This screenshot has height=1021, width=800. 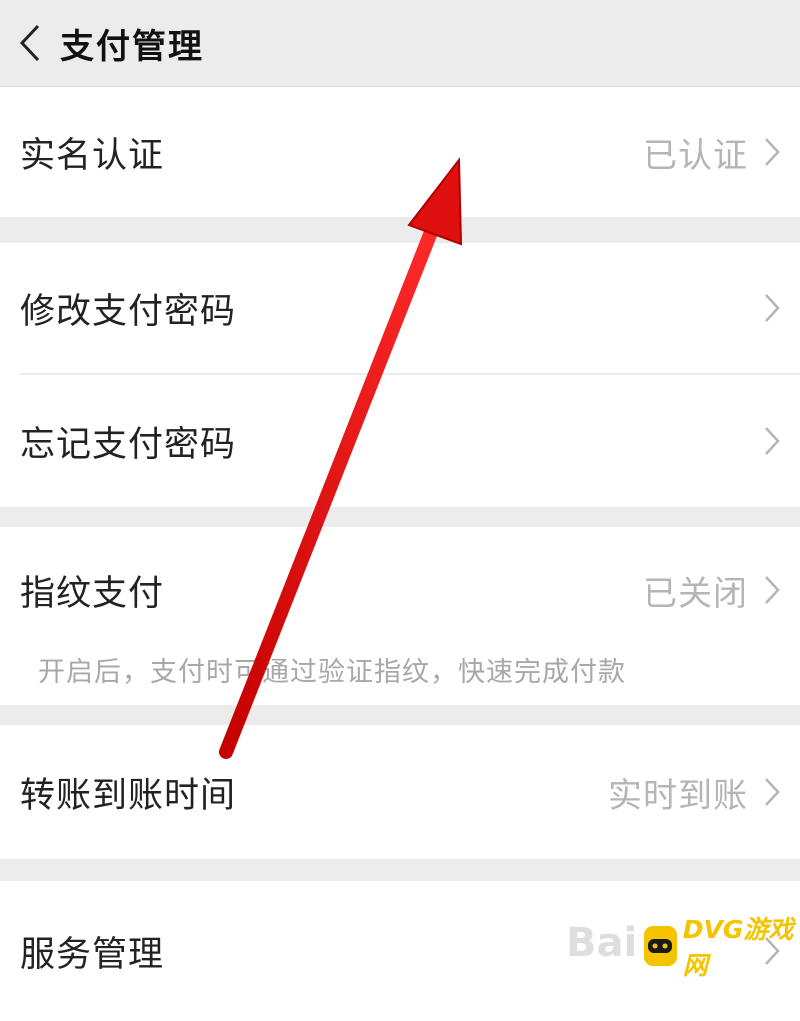 I want to click on page-title: 支付管理, so click(x=132, y=46).